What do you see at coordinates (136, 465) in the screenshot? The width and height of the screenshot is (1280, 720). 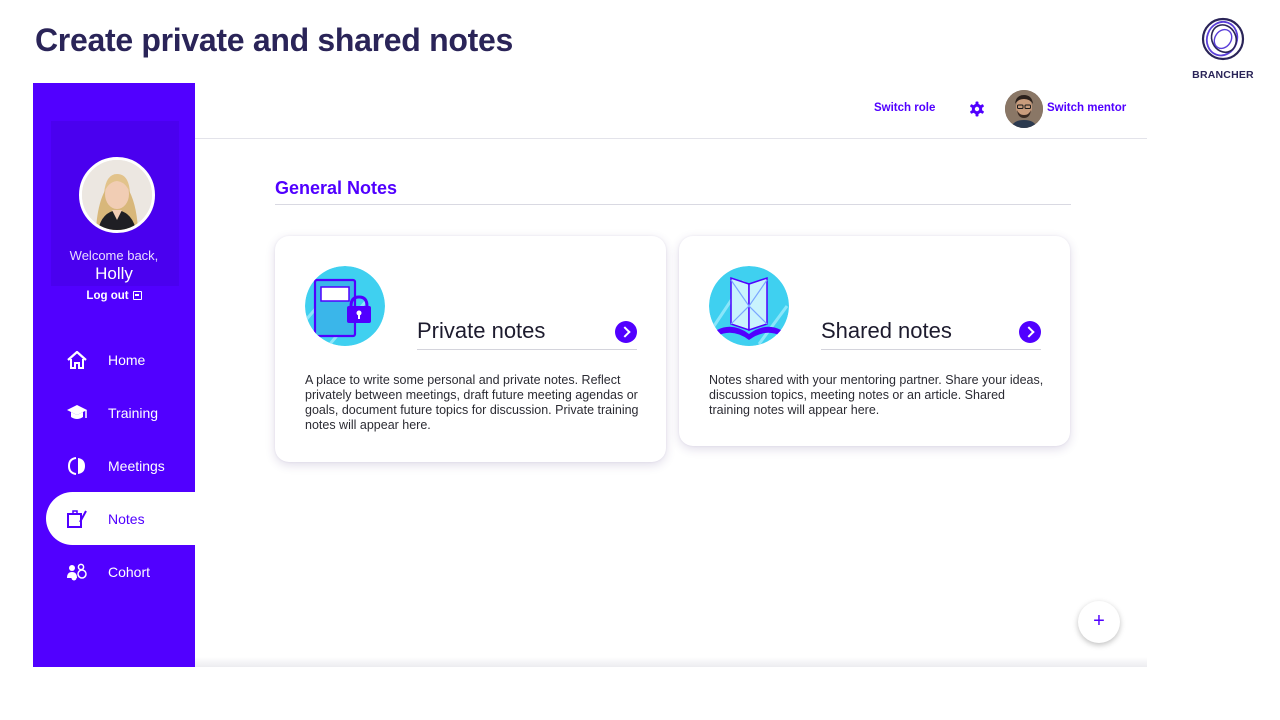 I see `sidebar-item-label: Meetings` at bounding box center [136, 465].